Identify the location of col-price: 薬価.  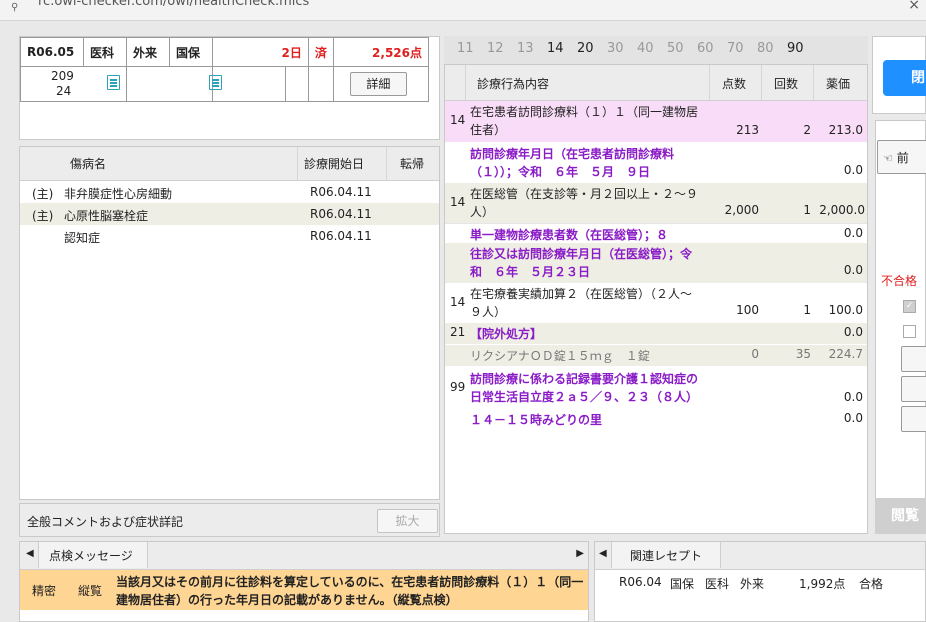
(838, 84).